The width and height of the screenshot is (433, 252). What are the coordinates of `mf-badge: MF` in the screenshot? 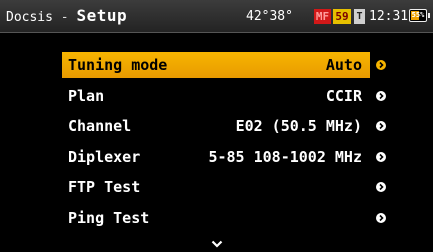 It's located at (322, 16).